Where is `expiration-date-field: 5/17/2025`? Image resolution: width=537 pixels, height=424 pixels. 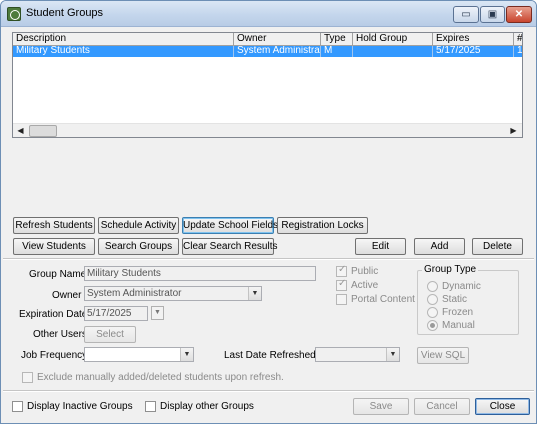
expiration-date-field: 5/17/2025 is located at coordinates (116, 313).